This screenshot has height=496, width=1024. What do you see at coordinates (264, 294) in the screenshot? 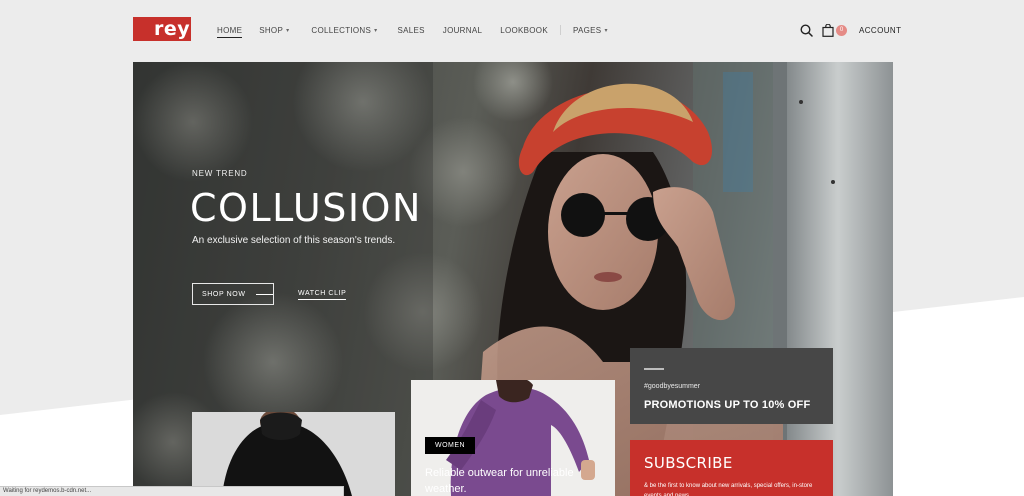
I see `arrow-line-icon` at bounding box center [264, 294].